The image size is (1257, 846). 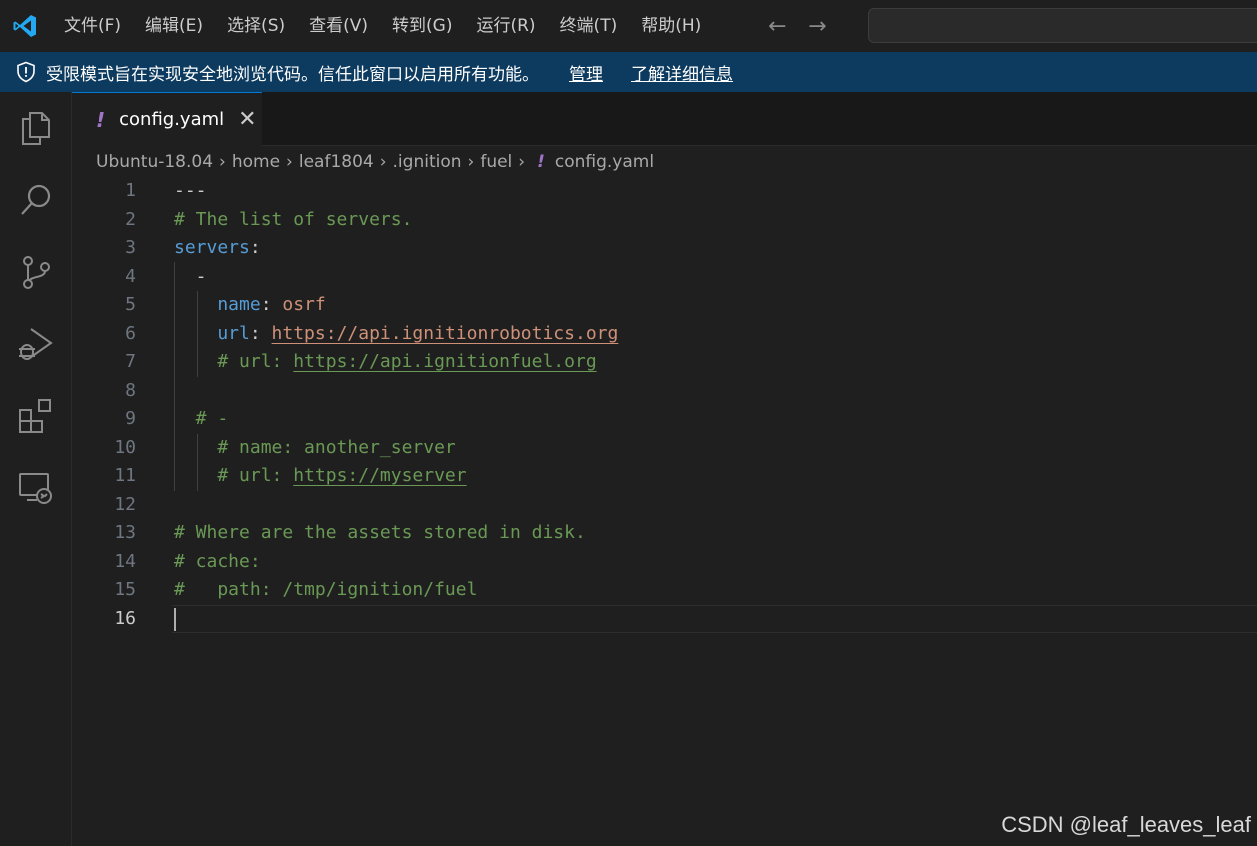 I want to click on command-center-search, so click(x=1062, y=25).